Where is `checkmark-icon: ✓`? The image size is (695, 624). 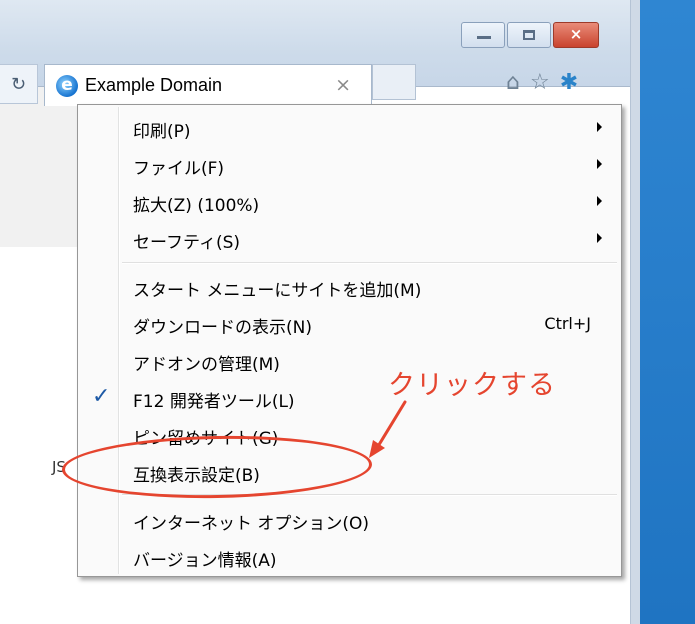 checkmark-icon: ✓ is located at coordinates (101, 396).